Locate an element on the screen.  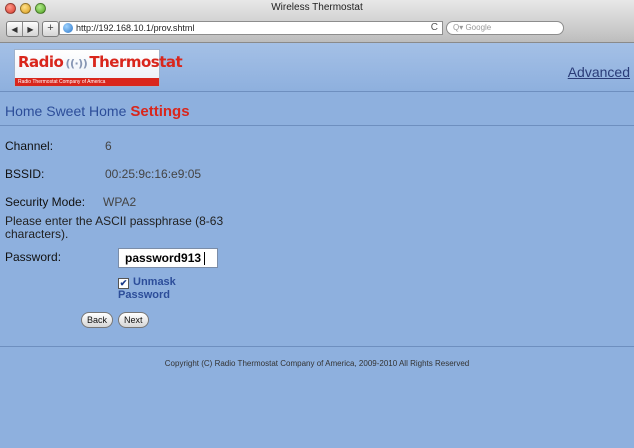
text-cursor is located at coordinates (205, 259).